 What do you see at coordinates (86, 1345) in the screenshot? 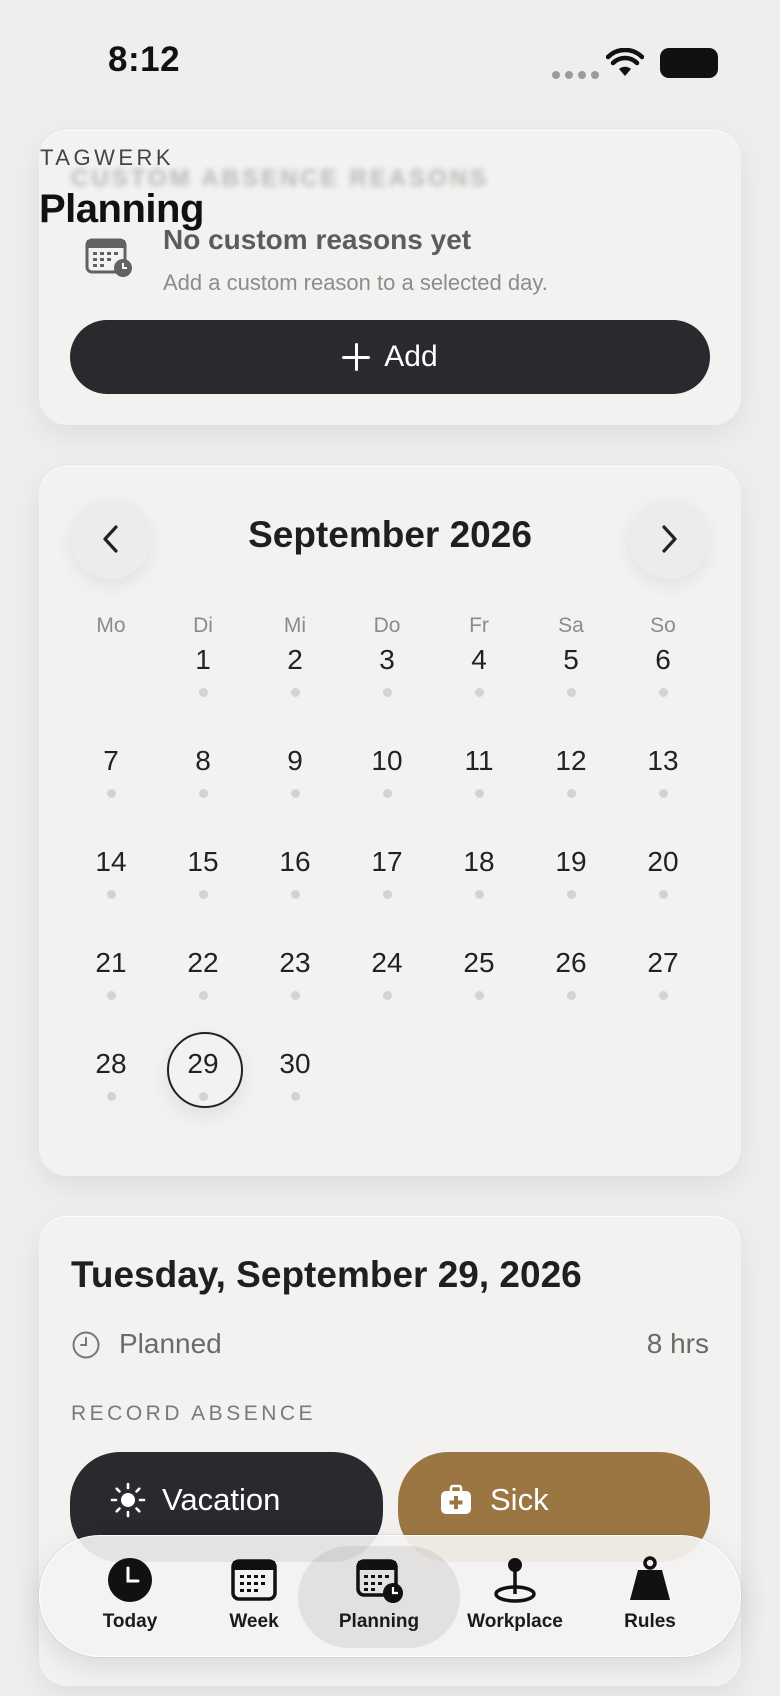
I see `clock-icon` at bounding box center [86, 1345].